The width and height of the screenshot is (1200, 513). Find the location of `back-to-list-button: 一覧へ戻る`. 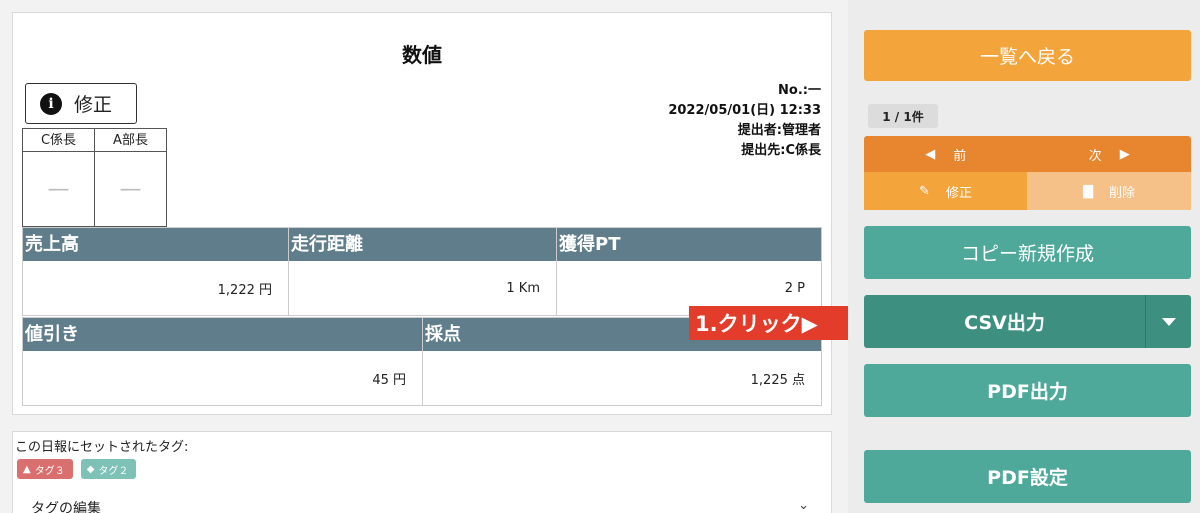

back-to-list-button: 一覧へ戻る is located at coordinates (1027, 55).